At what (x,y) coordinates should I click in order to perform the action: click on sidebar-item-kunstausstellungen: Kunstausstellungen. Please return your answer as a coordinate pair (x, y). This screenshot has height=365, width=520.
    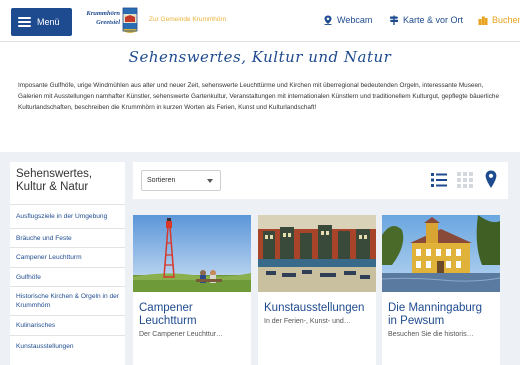
    Looking at the image, I should click on (67, 346).